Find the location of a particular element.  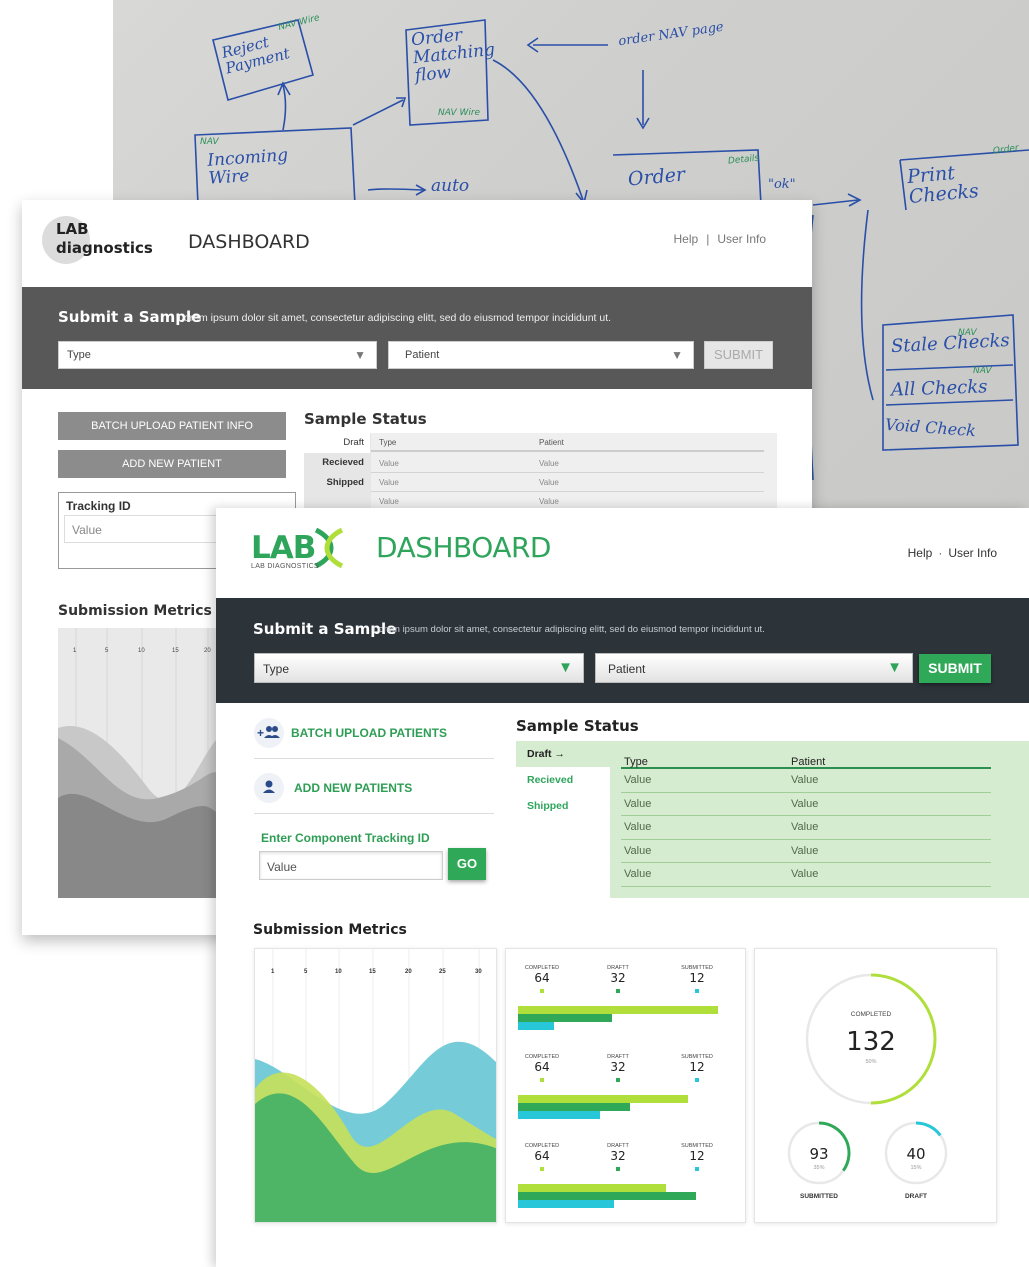

brand-logo: LAB is located at coordinates (283, 548).